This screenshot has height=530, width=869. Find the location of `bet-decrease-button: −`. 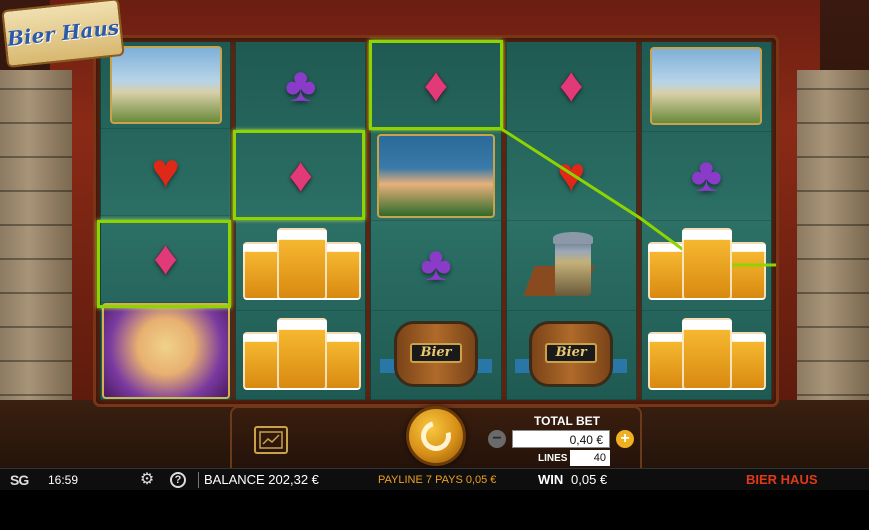

bet-decrease-button: − is located at coordinates (497, 439).